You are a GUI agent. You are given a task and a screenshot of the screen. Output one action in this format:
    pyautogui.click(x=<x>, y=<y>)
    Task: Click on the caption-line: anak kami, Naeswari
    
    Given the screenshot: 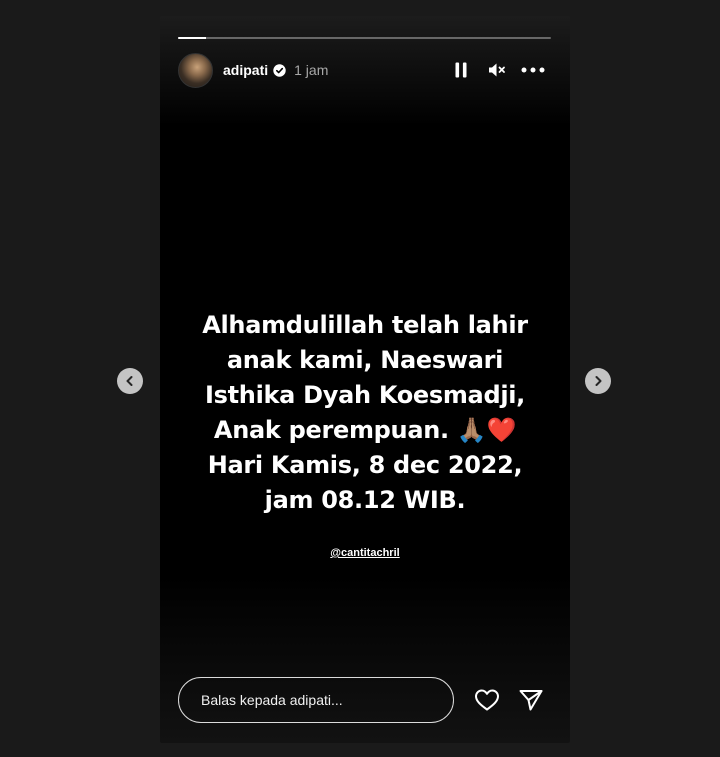 What is the action you would take?
    pyautogui.click(x=365, y=360)
    